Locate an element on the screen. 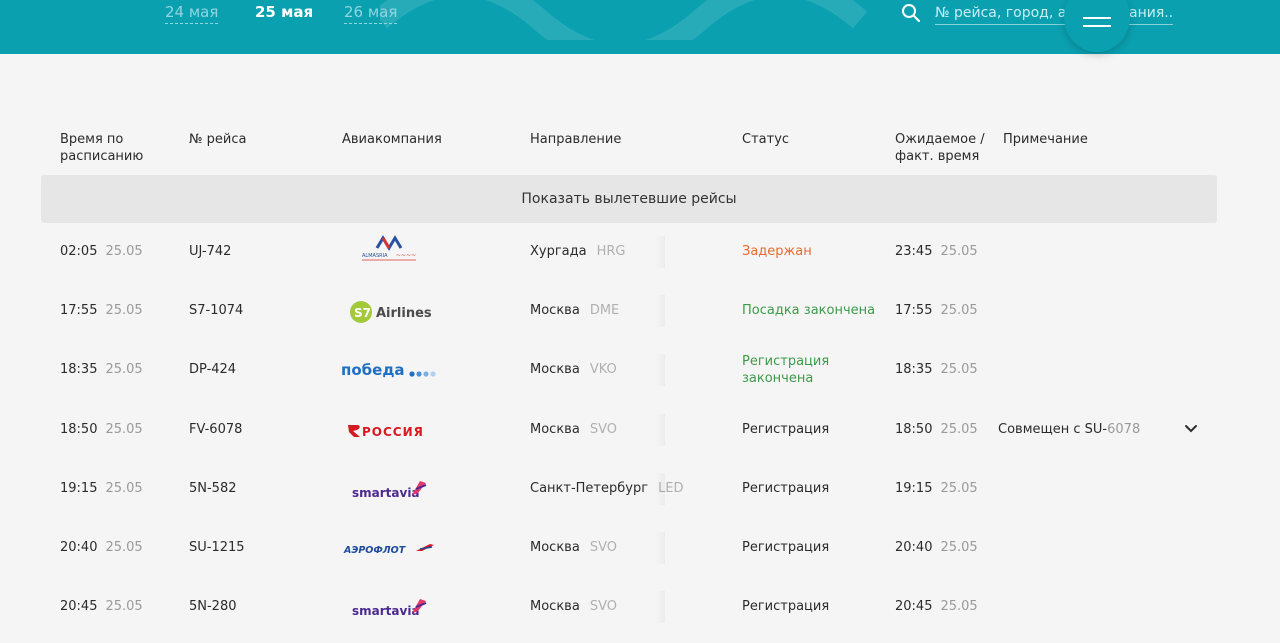 The height and width of the screenshot is (643, 1280). show-departed-button: Показать вылетевшие рейсы is located at coordinates (629, 199).